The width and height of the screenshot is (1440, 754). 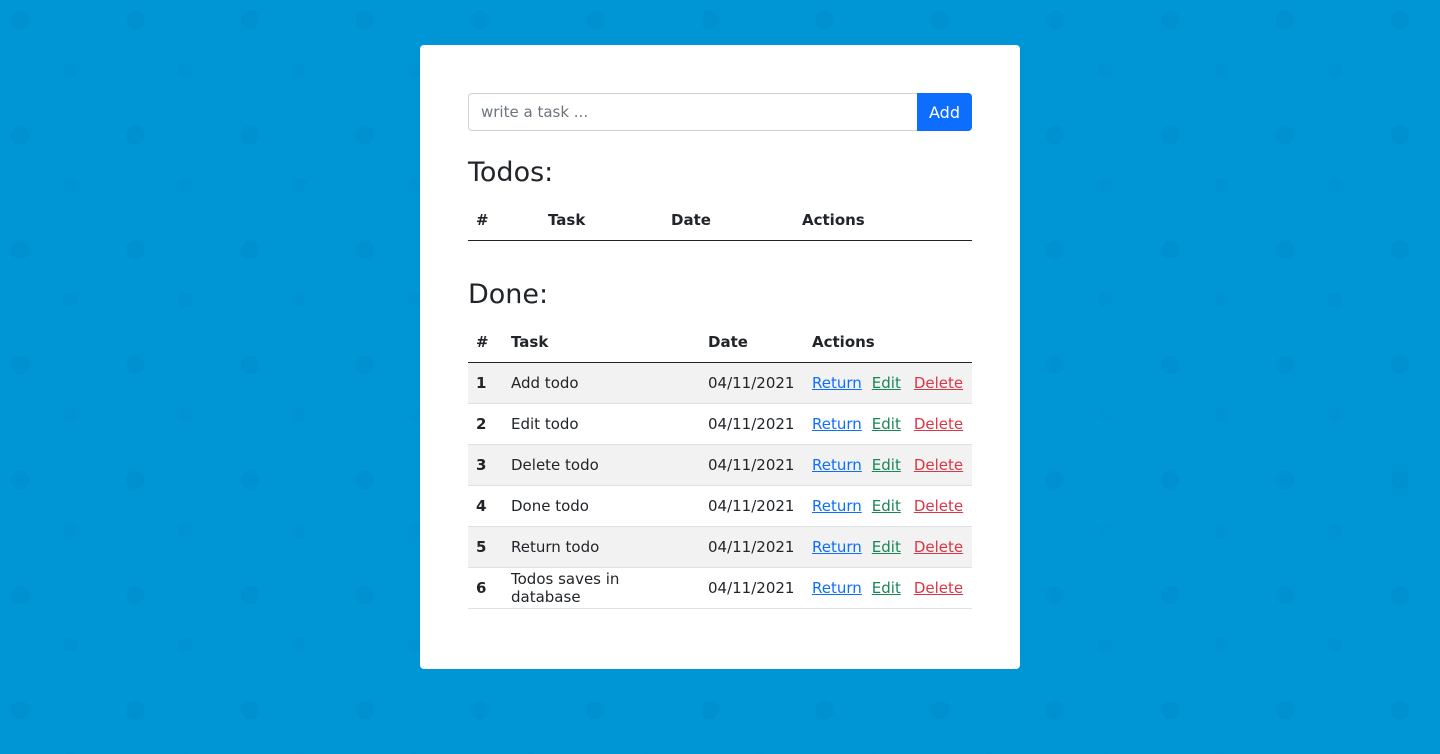 What do you see at coordinates (485, 506) in the screenshot?
I see `row-number: 4` at bounding box center [485, 506].